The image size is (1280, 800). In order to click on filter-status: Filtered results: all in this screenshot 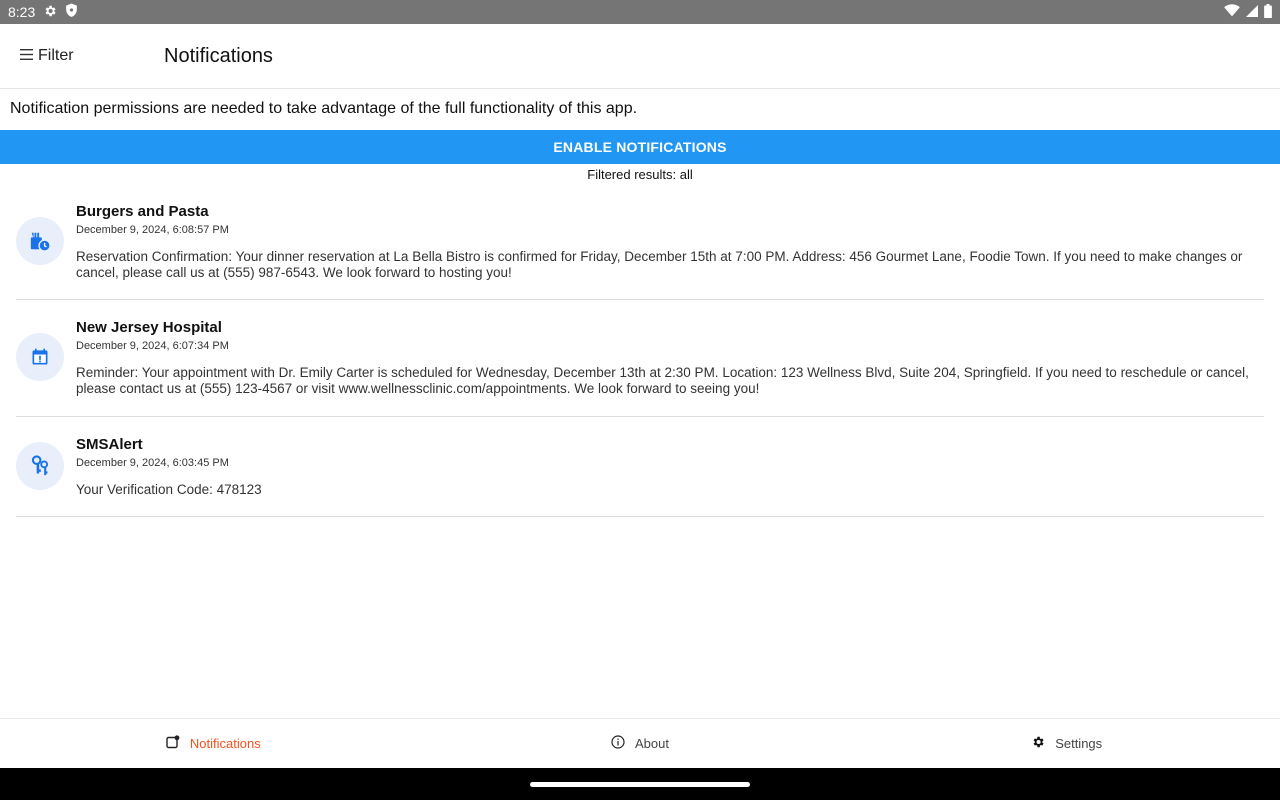, I will do `click(640, 174)`.